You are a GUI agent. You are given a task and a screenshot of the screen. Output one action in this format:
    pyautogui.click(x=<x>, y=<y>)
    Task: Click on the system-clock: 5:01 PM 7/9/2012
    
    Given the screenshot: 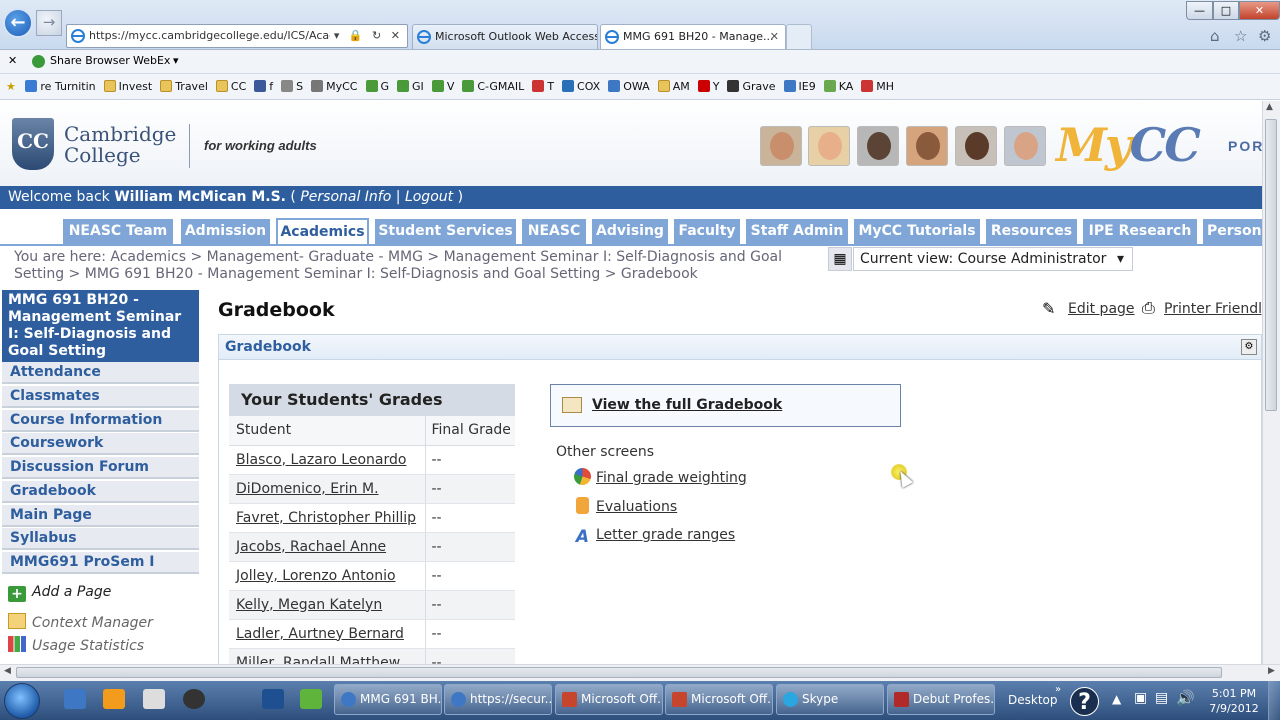 What is the action you would take?
    pyautogui.click(x=1234, y=701)
    